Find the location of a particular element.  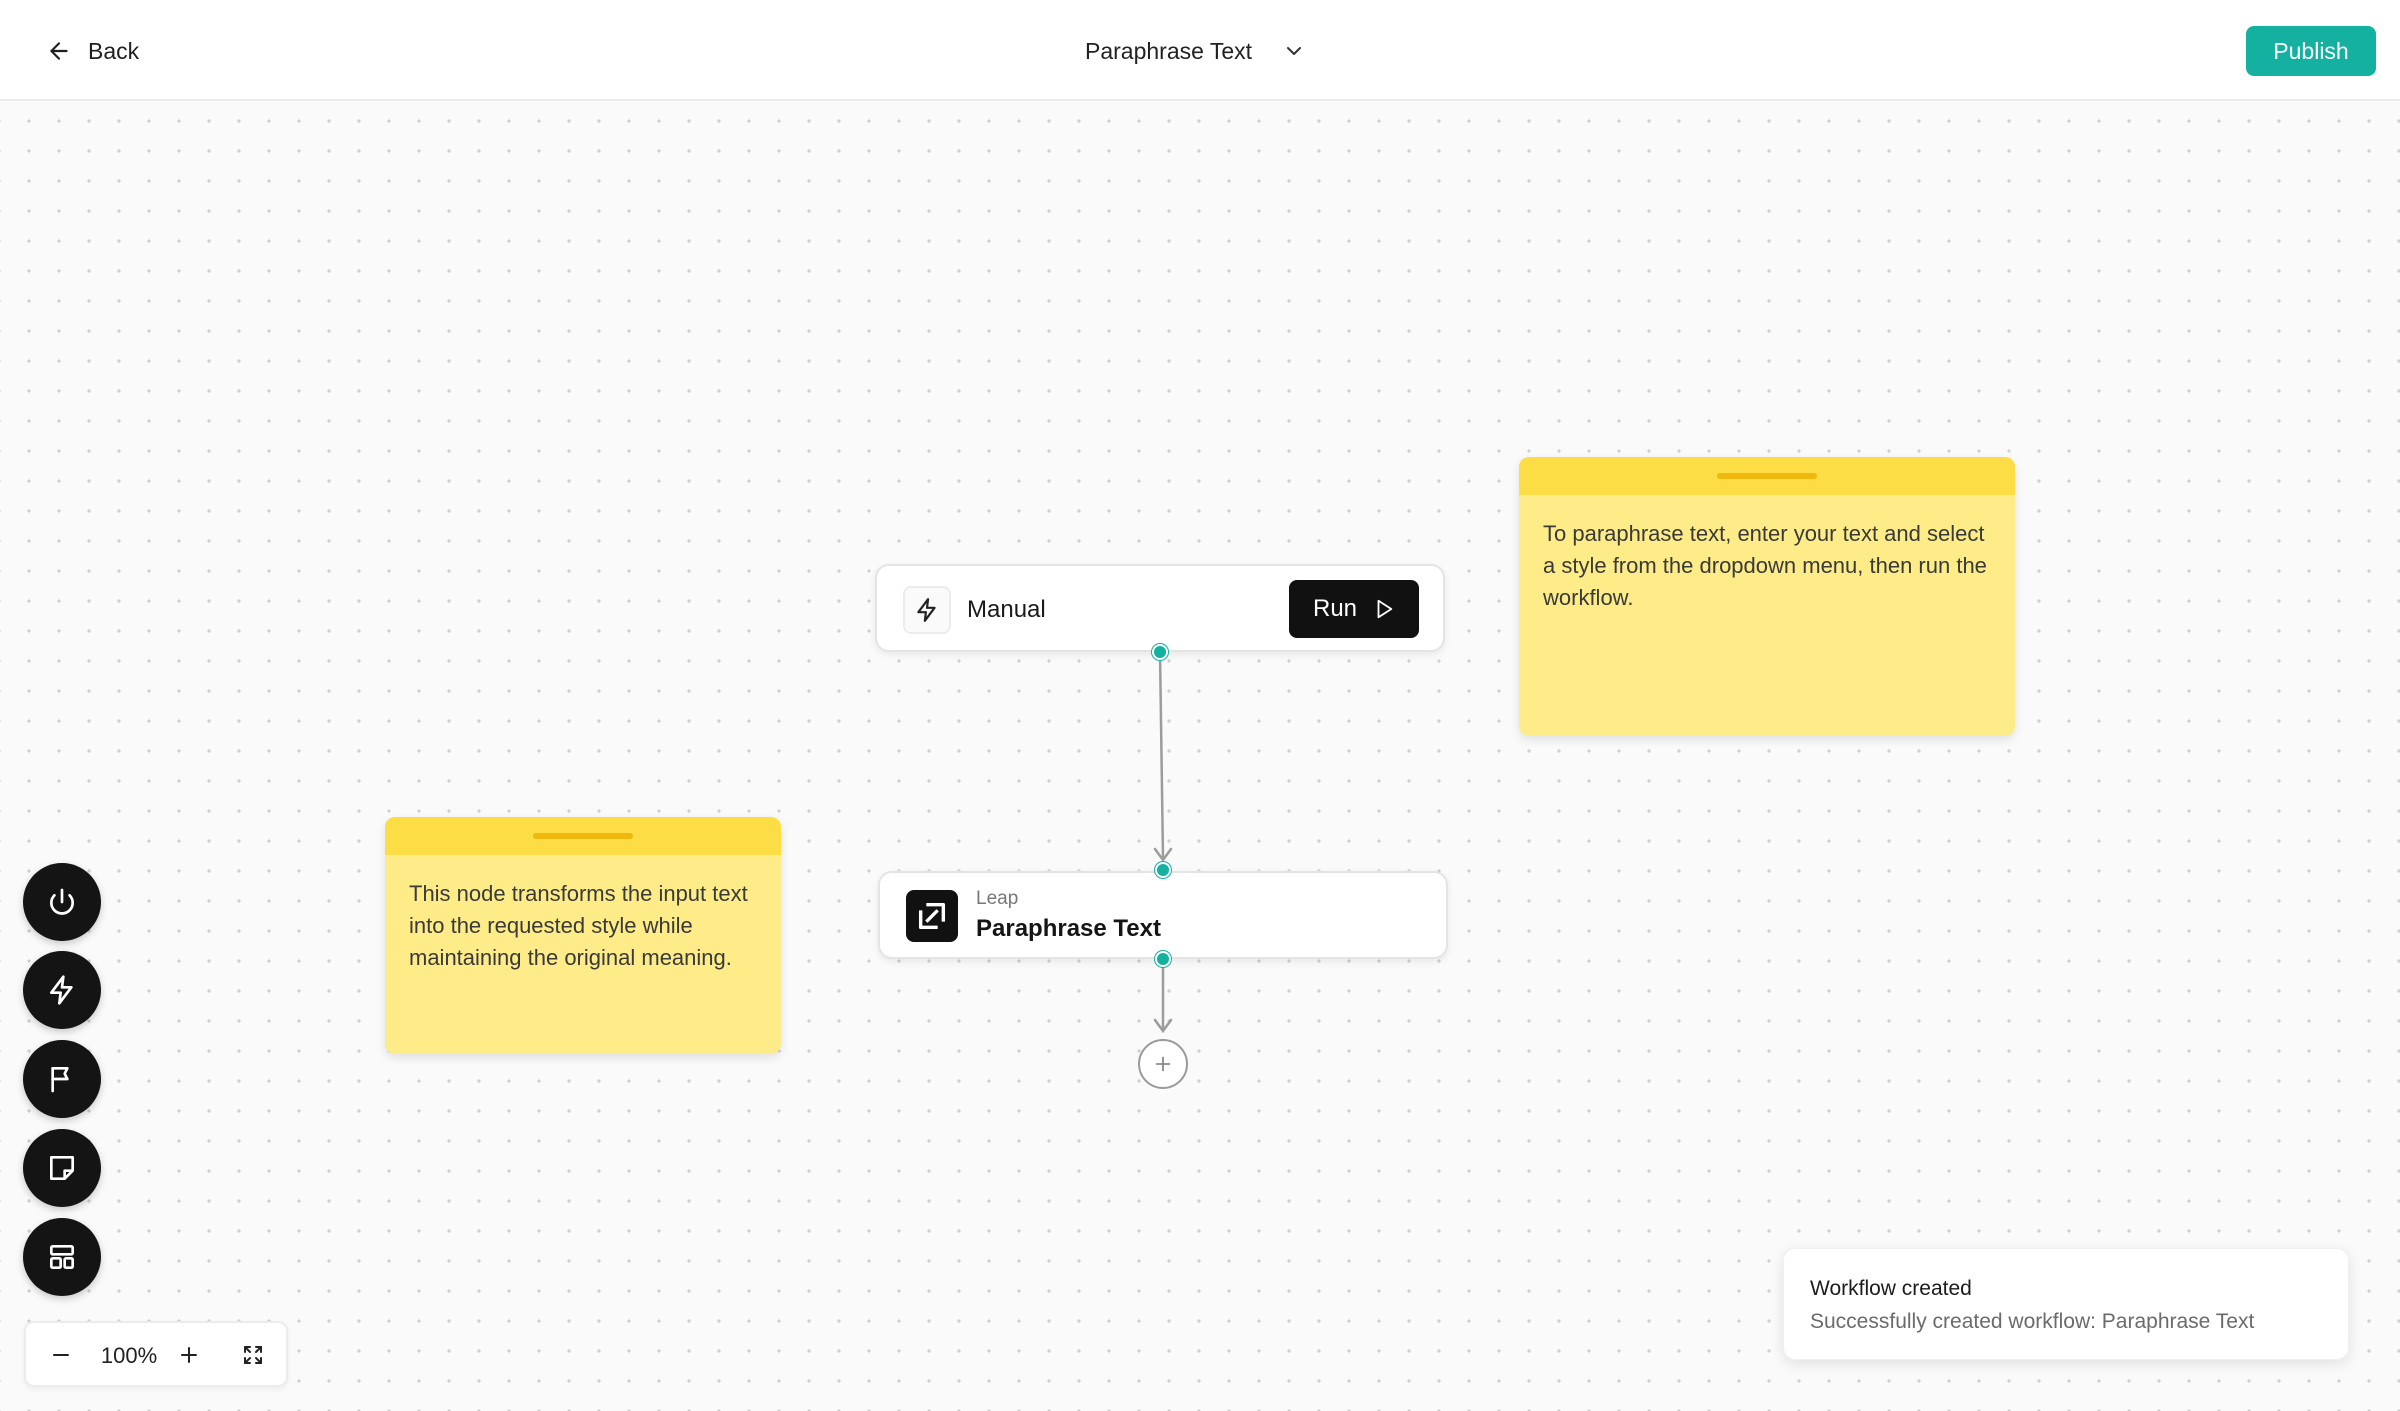

back-label: Back is located at coordinates (114, 50).